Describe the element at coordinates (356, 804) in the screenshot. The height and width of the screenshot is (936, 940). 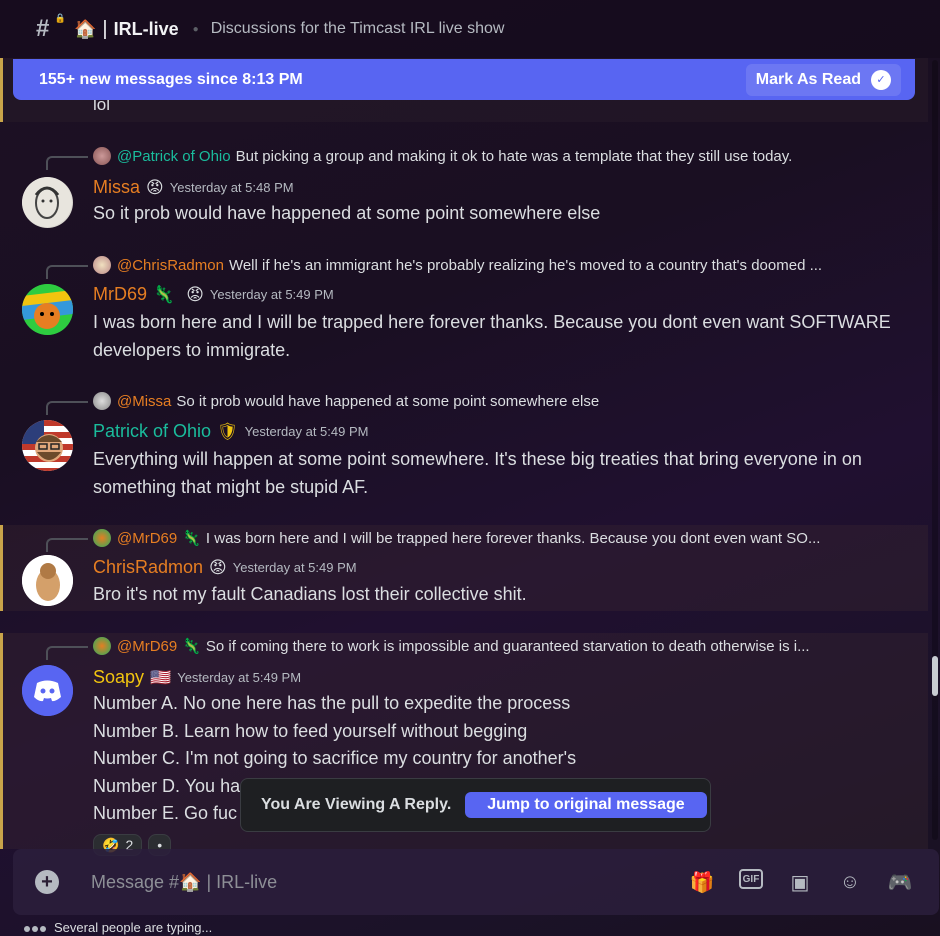
I see `reply-toast-text: You Are Viewing A Reply.` at that location.